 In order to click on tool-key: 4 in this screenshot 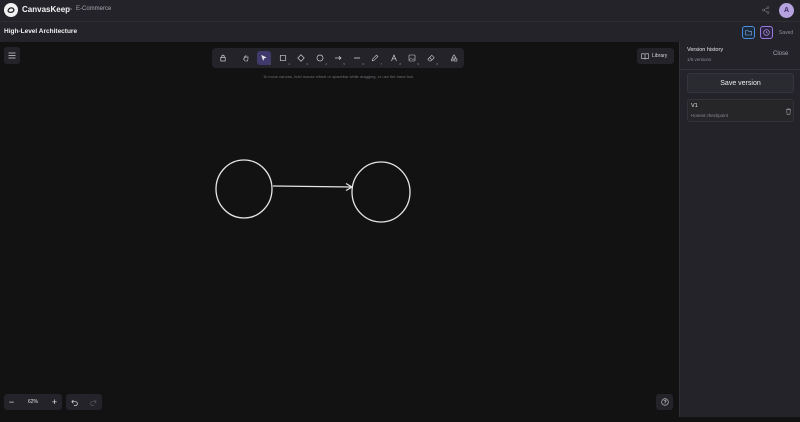, I will do `click(326, 64)`.